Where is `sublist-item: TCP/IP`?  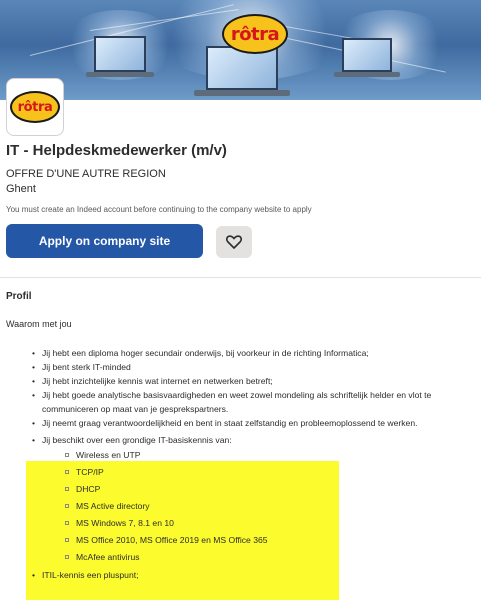 sublist-item: TCP/IP is located at coordinates (268, 472).